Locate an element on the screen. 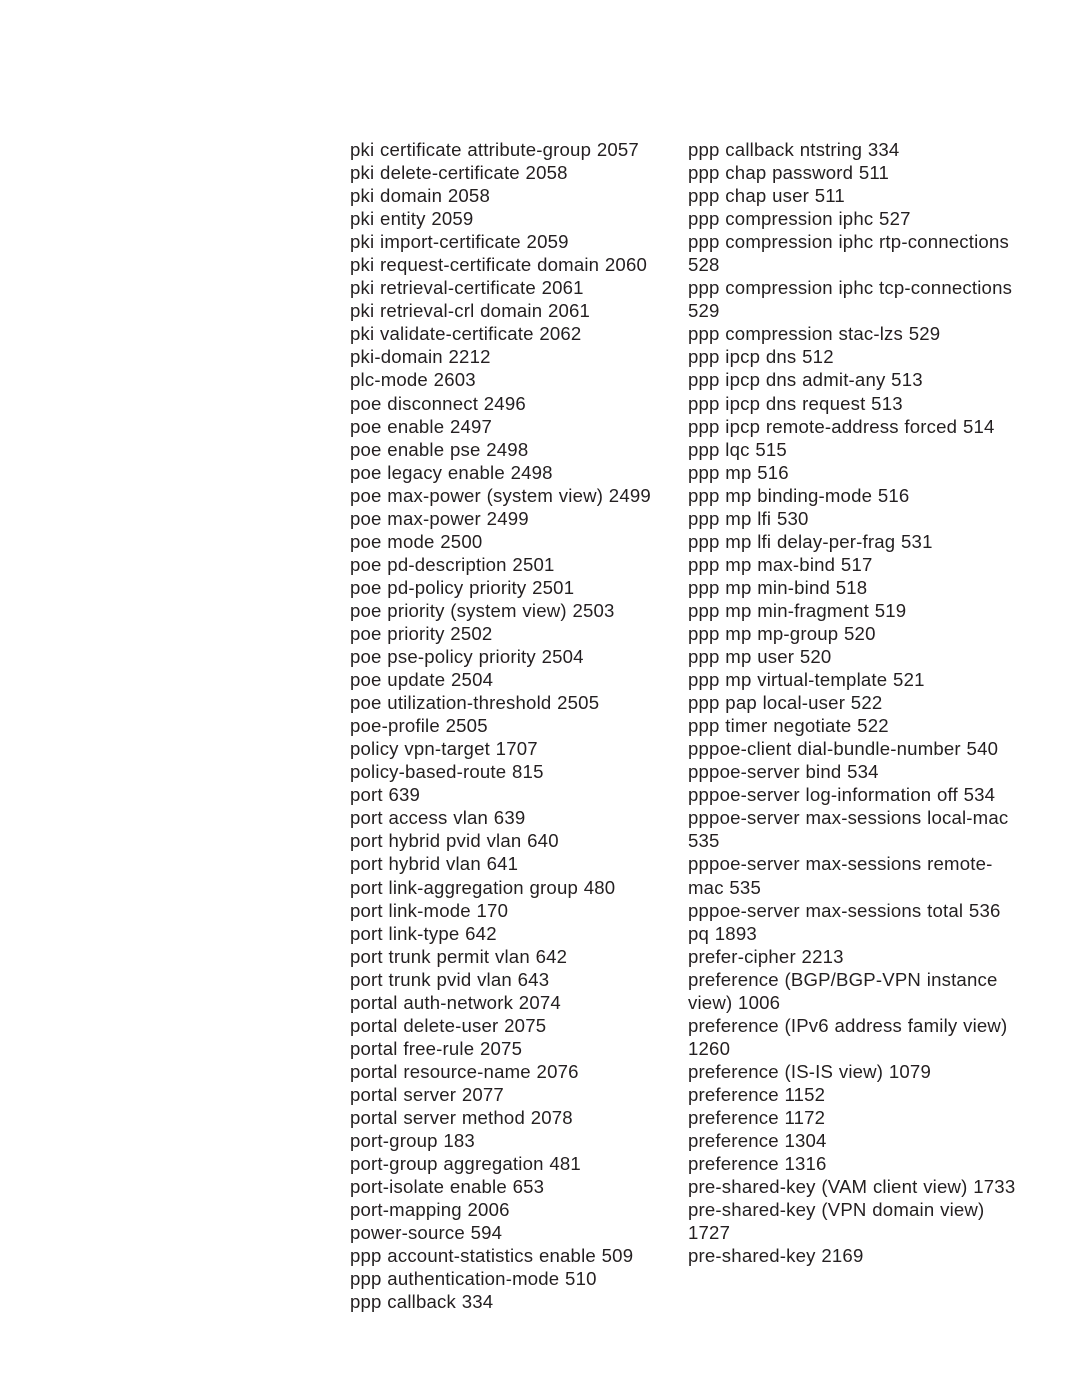 This screenshot has width=1080, height=1397. index-entry: poe enable pse 2498 is located at coordinates (439, 449).